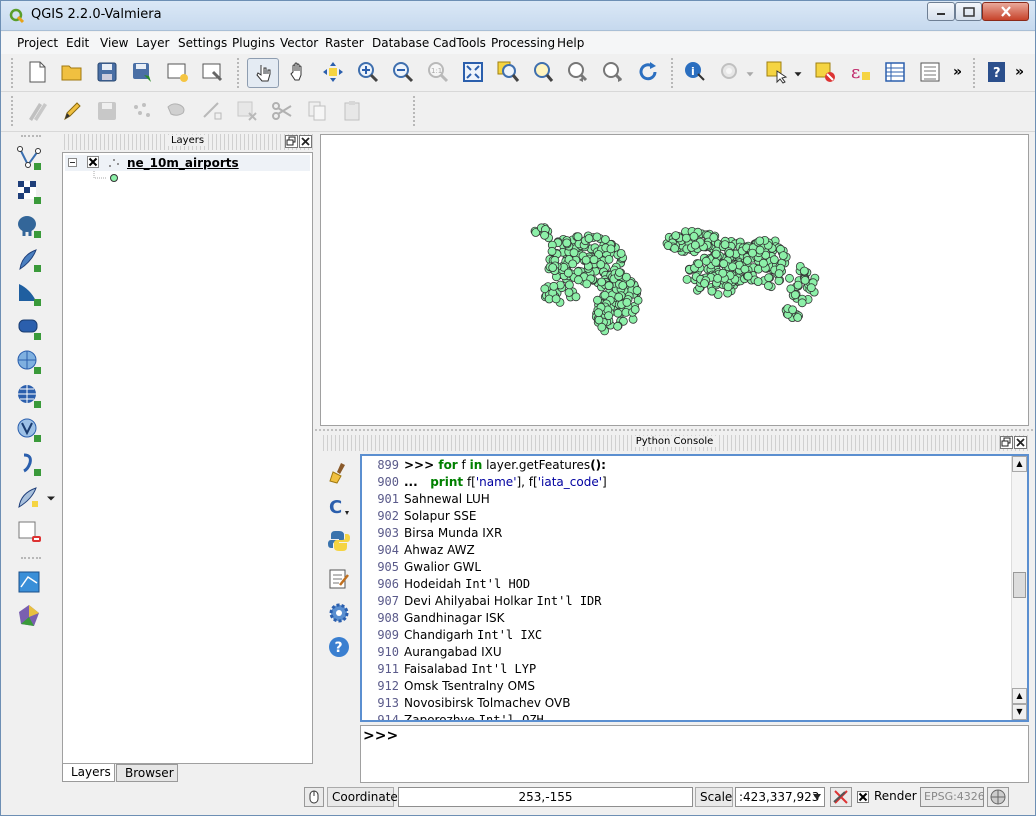 This screenshot has height=816, width=1036. Describe the element at coordinates (730, 72) in the screenshot. I see `run-feature-action-button` at that location.